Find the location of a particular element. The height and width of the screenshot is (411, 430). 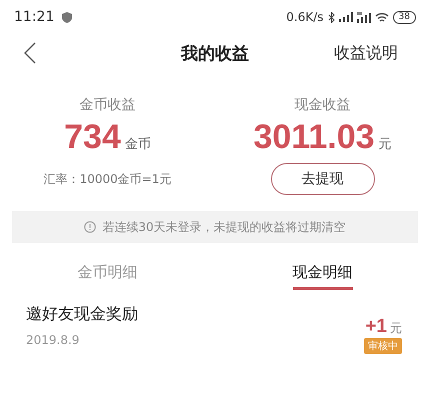

earnings-label: 金币收益 is located at coordinates (108, 105).